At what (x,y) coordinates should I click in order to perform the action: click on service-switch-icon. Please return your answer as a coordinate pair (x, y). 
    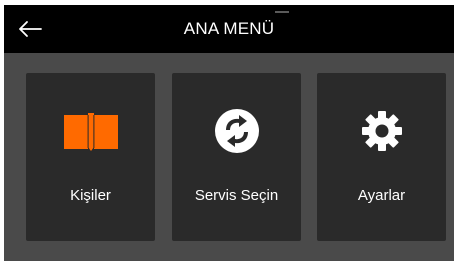
    Looking at the image, I should click on (236, 131).